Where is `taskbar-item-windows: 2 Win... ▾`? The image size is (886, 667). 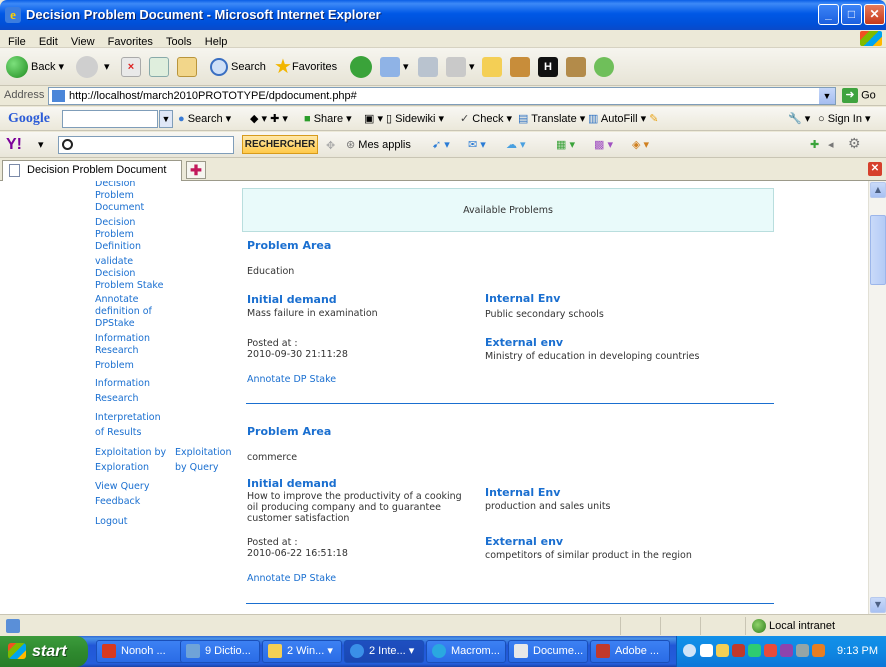 taskbar-item-windows: 2 Win... ▾ is located at coordinates (302, 651).